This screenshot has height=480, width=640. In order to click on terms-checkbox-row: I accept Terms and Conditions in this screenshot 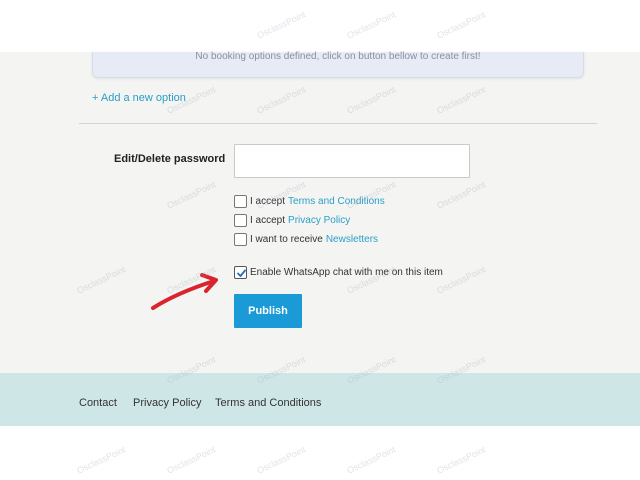, I will do `click(309, 201)`.